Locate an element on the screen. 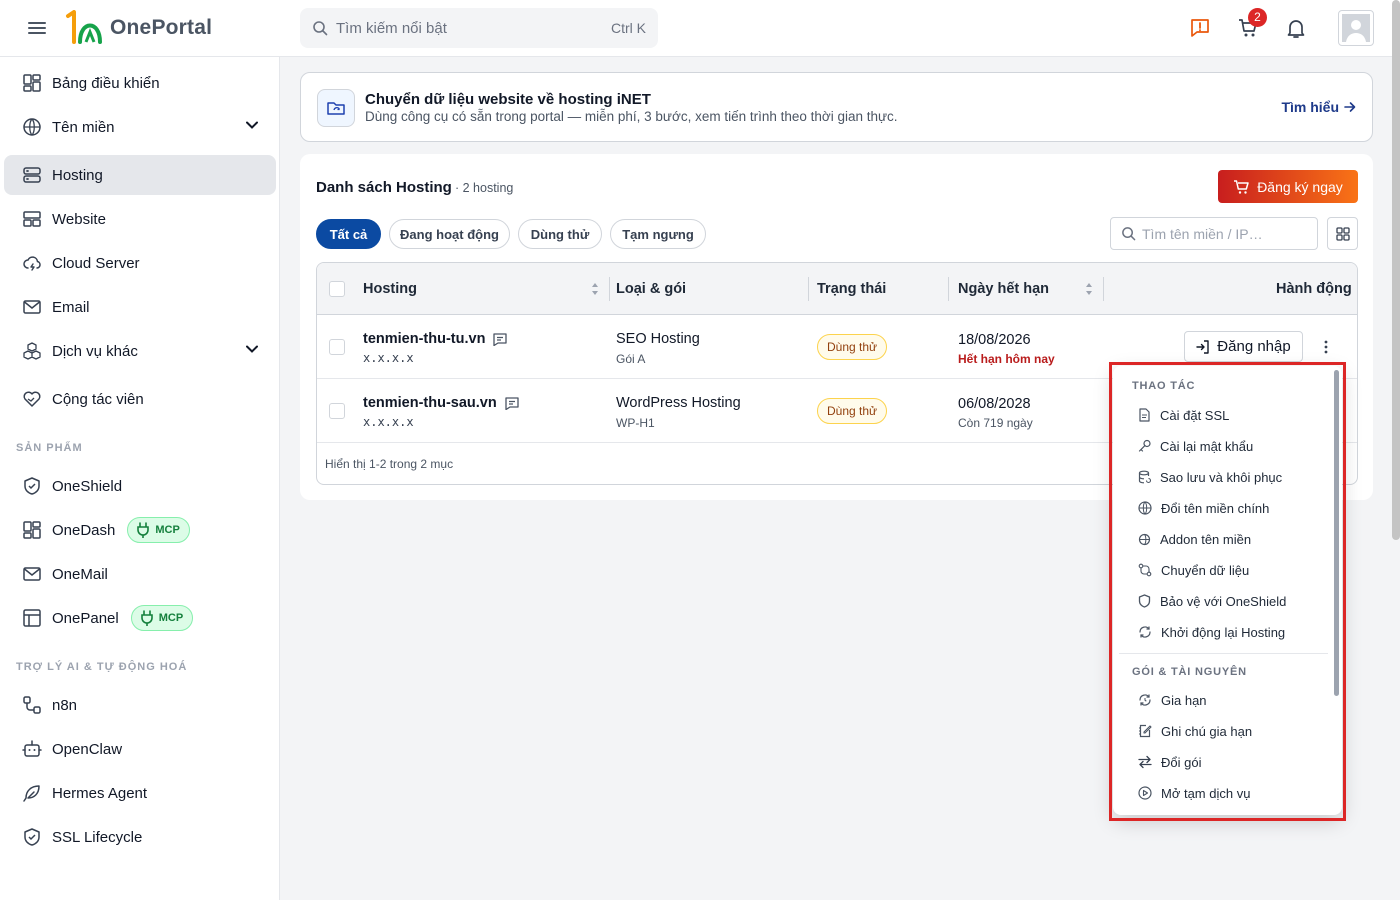  database-backup-icon is located at coordinates (1144, 477).